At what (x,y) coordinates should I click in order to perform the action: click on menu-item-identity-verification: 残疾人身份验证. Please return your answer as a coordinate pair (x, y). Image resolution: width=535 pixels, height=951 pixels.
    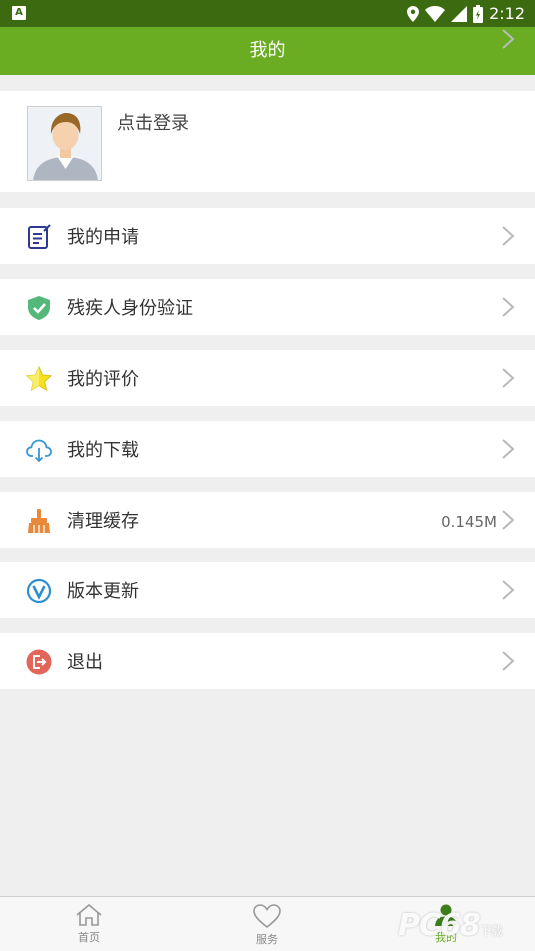
    Looking at the image, I should click on (267, 307).